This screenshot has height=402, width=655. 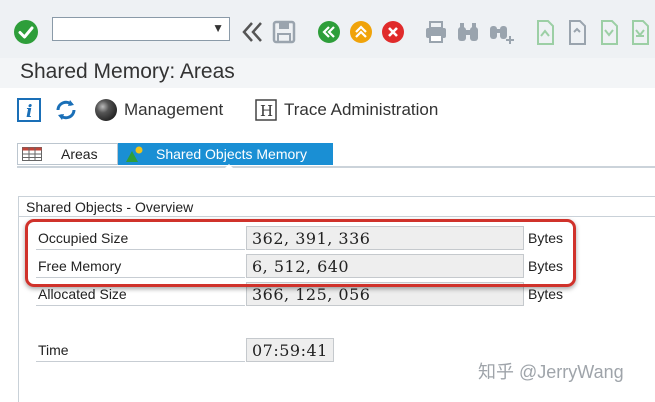 I want to click on collapse-command-button, so click(x=252, y=32).